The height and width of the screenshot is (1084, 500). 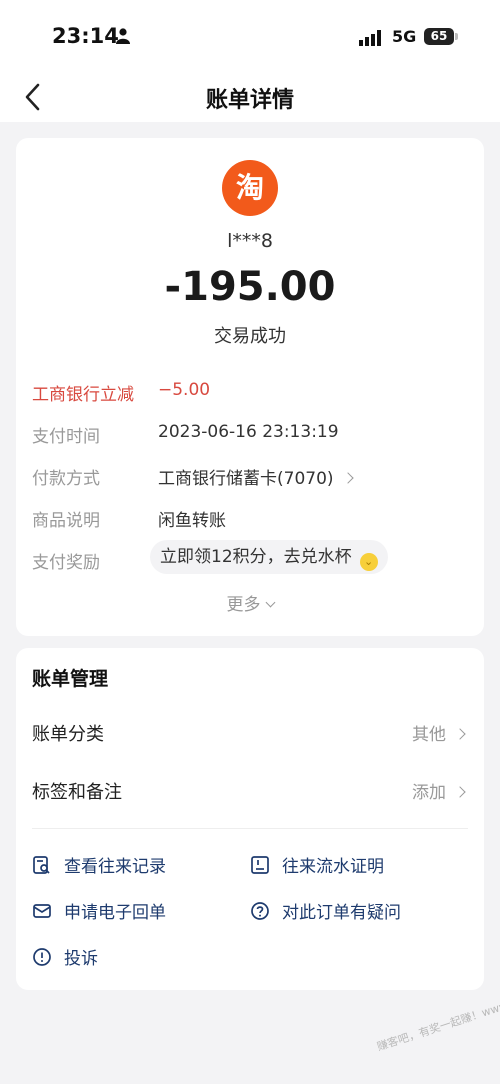 I want to click on category-row: 账单分类 其他, so click(x=250, y=736).